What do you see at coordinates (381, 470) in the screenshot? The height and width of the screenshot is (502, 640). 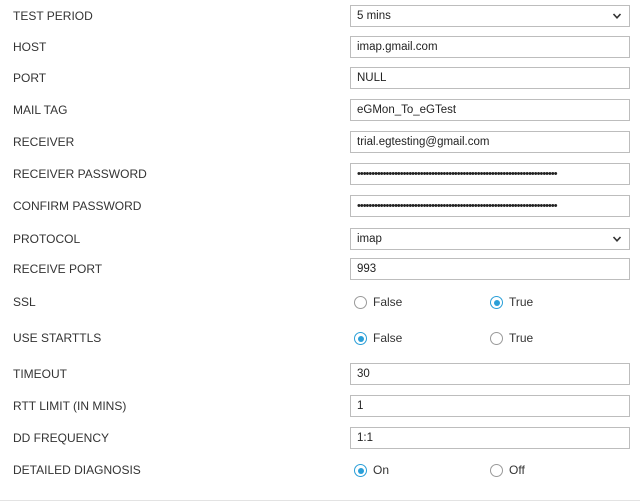 I see `radio-option-label: On` at bounding box center [381, 470].